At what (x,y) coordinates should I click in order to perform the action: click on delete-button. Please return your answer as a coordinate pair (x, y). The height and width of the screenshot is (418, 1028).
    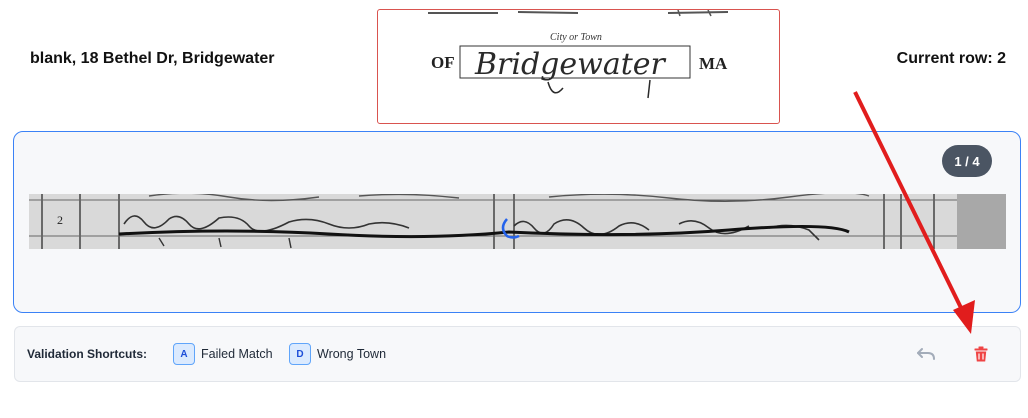
    Looking at the image, I should click on (981, 354).